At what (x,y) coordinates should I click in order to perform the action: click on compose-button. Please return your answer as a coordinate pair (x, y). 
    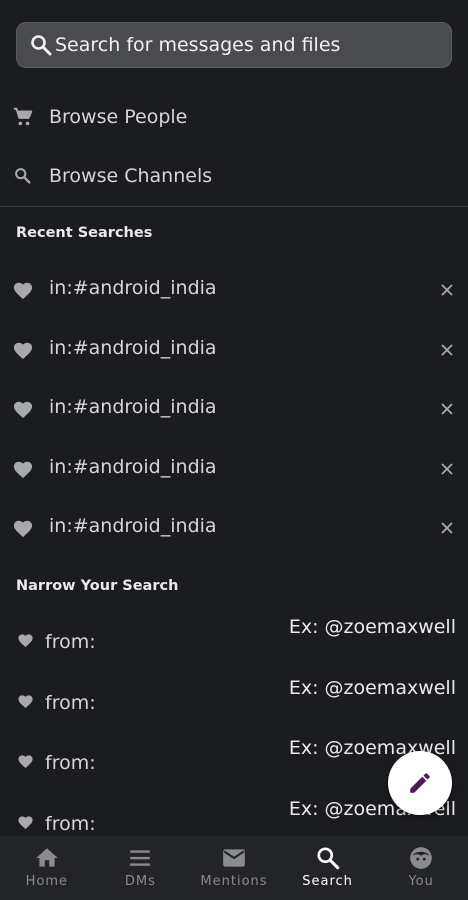
    Looking at the image, I should click on (420, 783).